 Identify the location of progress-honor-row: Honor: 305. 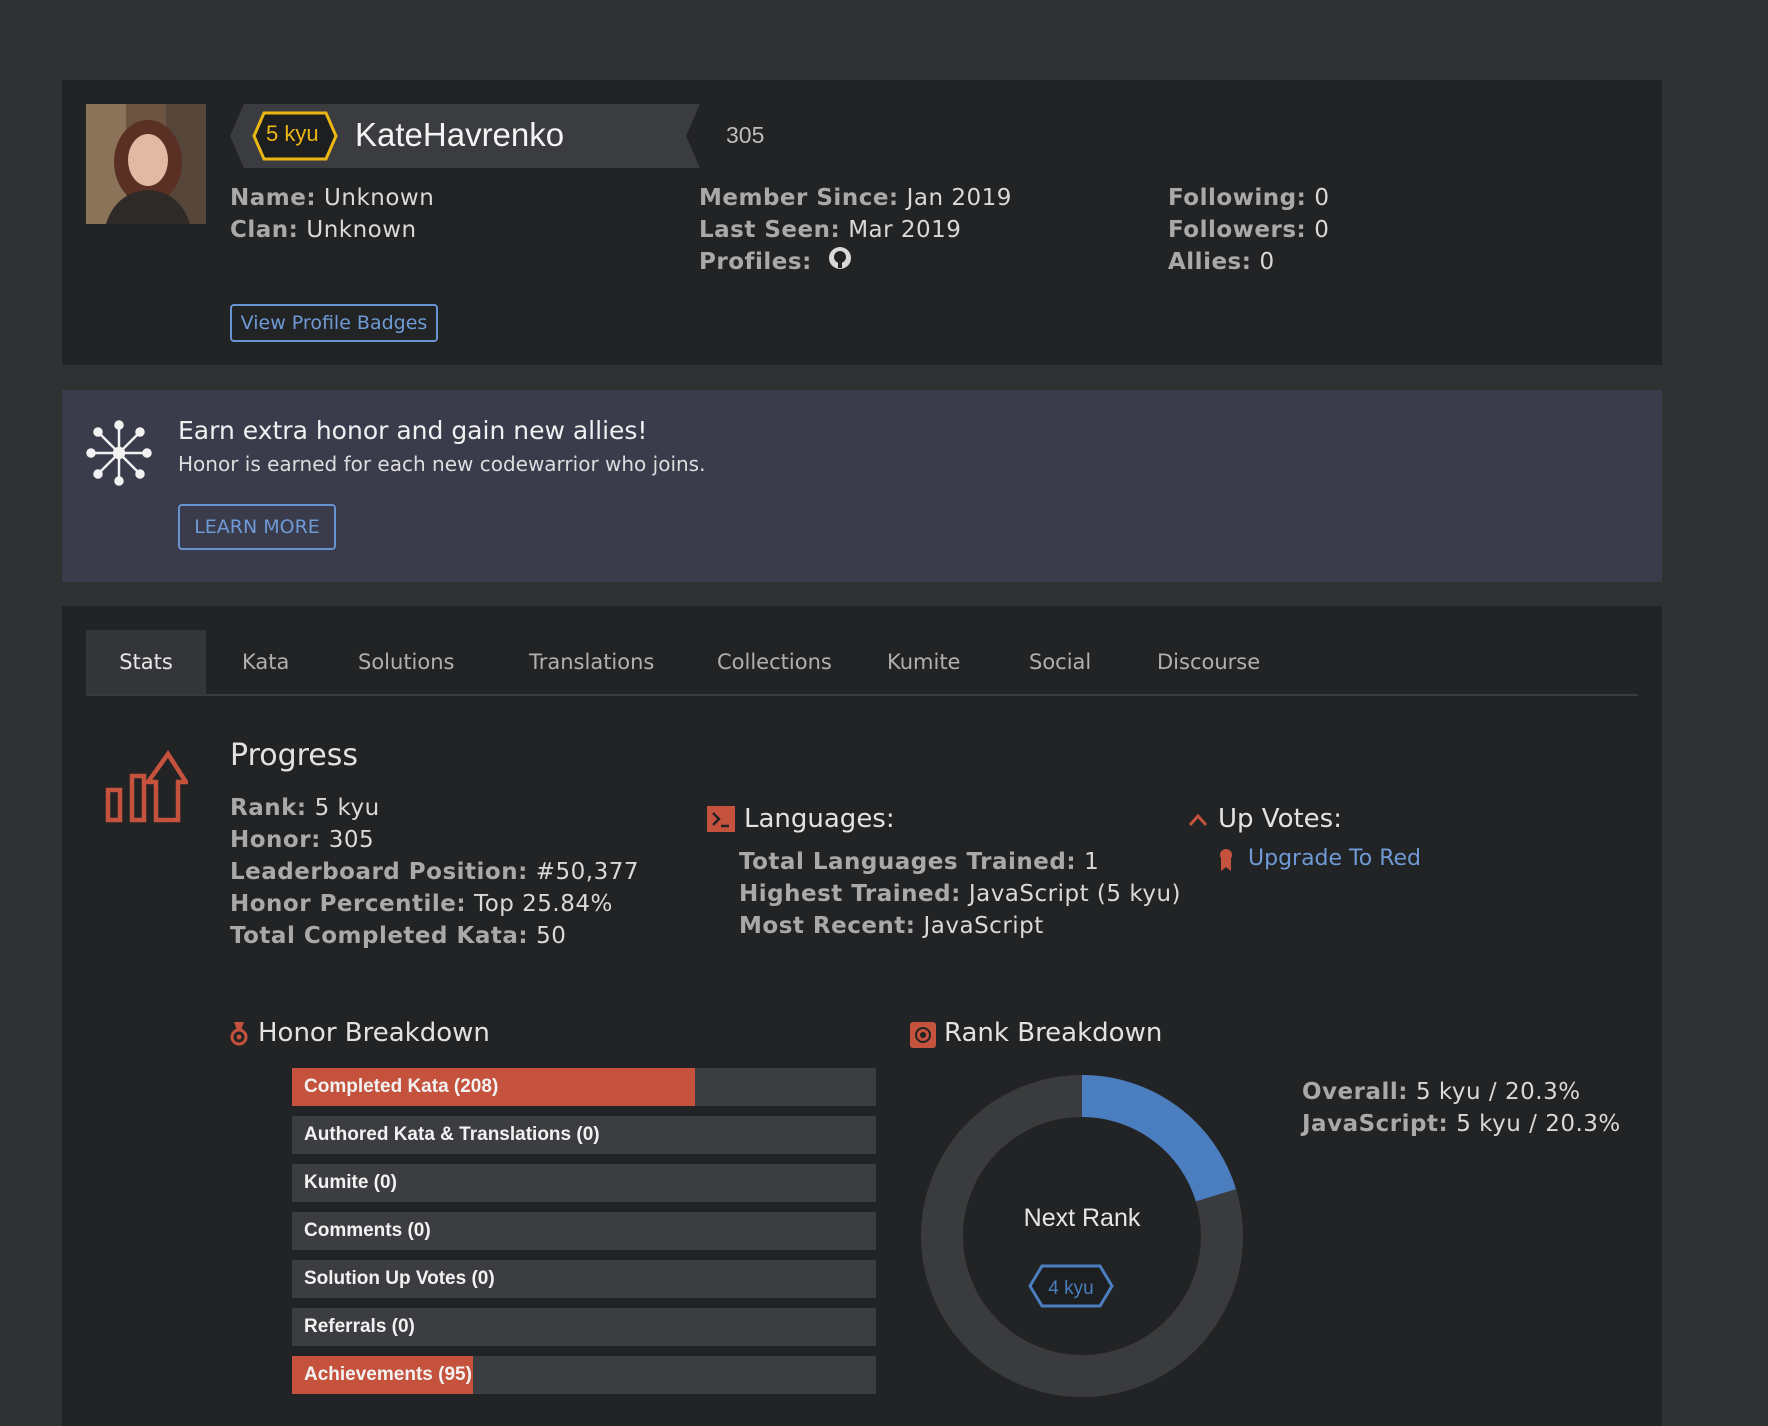
(302, 840).